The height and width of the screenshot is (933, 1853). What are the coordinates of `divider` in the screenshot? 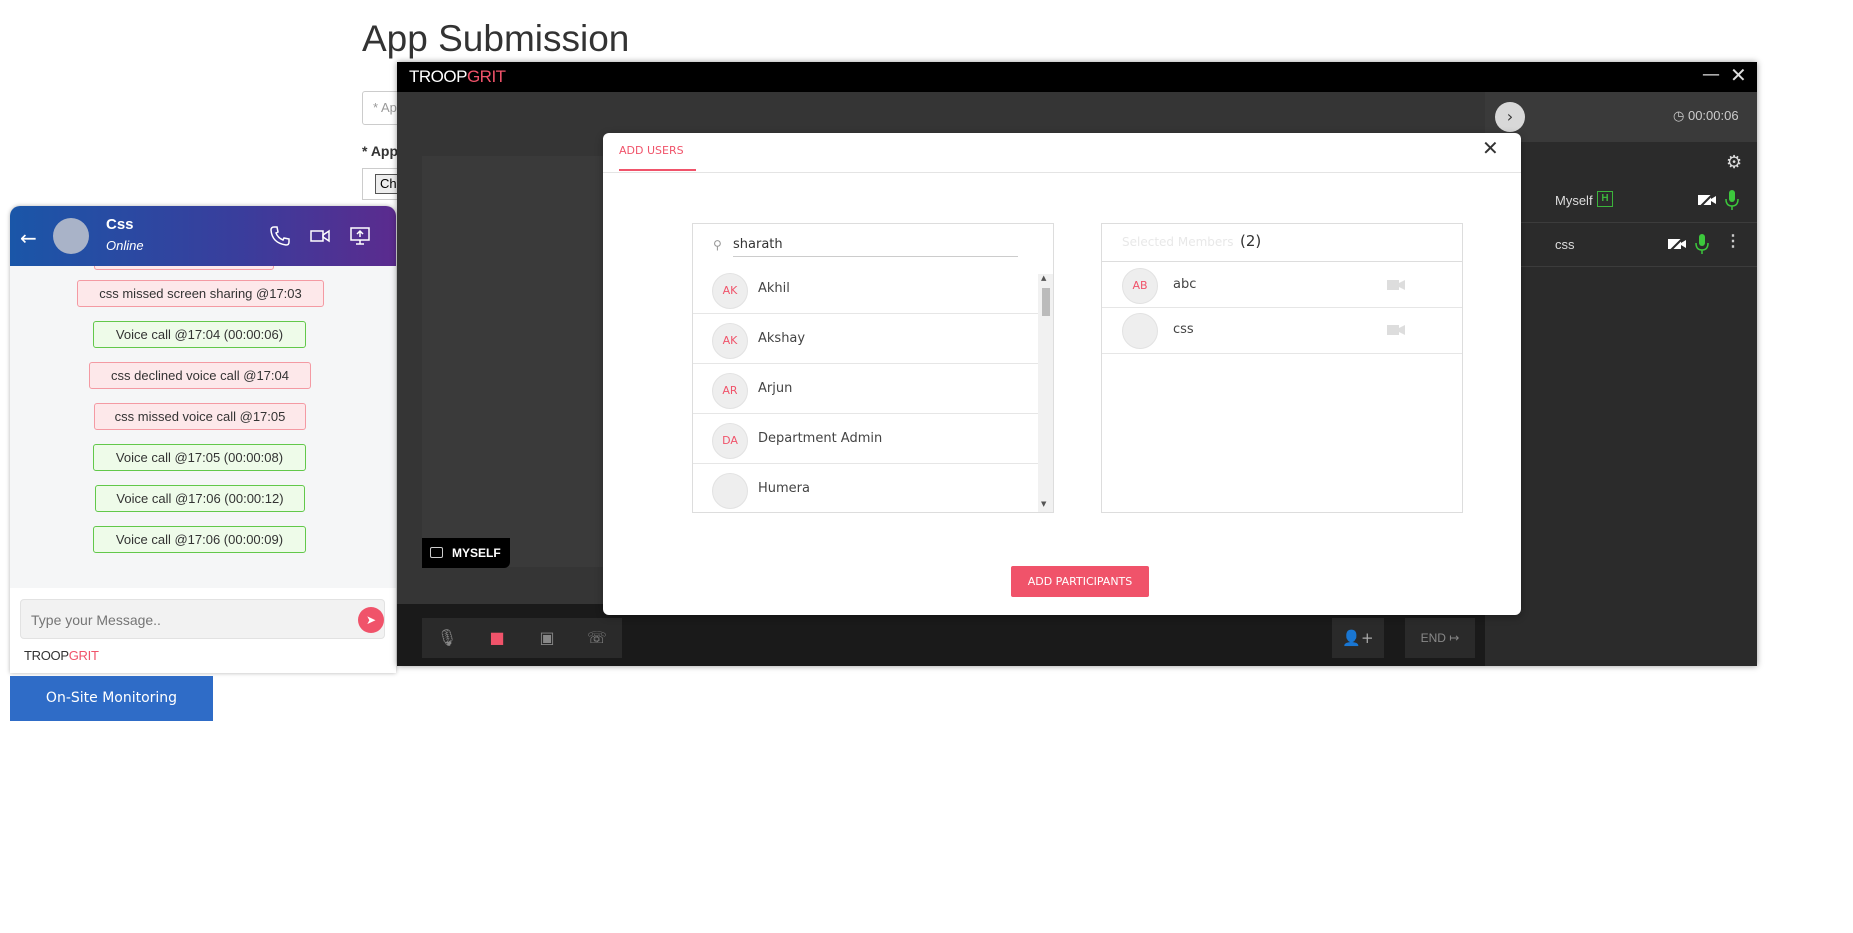 It's located at (1062, 172).